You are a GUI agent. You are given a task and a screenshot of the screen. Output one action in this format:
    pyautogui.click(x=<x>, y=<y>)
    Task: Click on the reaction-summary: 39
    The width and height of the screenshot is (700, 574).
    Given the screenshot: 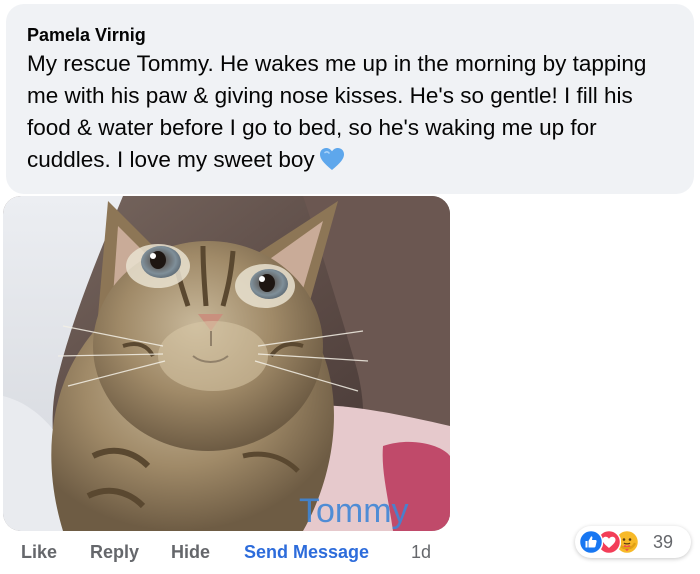 What is the action you would take?
    pyautogui.click(x=633, y=542)
    